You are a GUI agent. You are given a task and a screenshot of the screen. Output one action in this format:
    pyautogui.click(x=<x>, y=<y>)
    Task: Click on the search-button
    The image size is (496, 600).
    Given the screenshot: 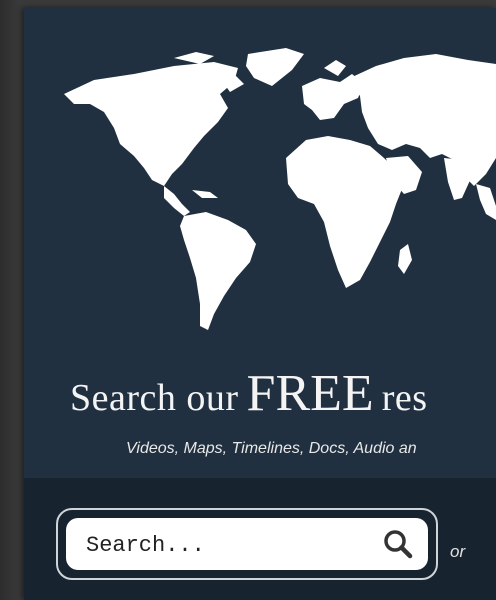 What is the action you would take?
    pyautogui.click(x=398, y=544)
    